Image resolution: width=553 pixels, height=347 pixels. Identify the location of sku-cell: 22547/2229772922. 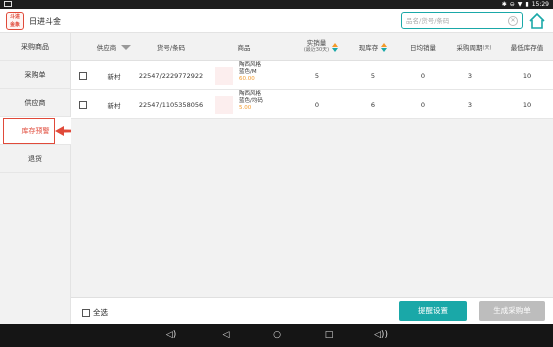
(171, 75).